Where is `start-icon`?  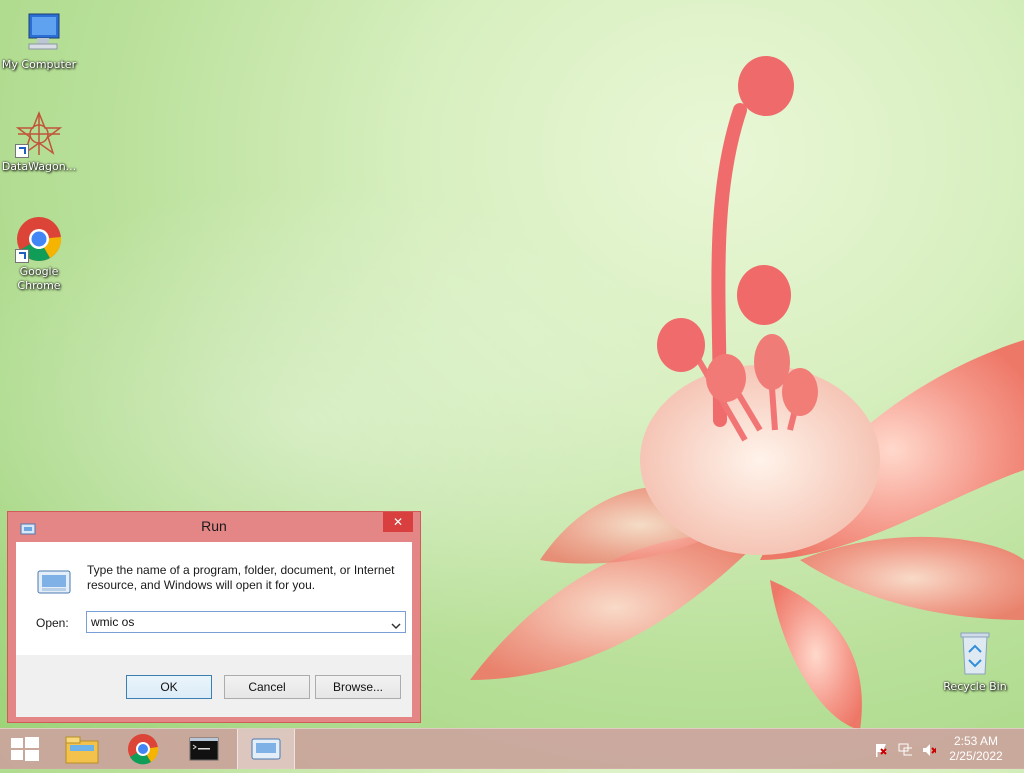
start-icon is located at coordinates (25, 749).